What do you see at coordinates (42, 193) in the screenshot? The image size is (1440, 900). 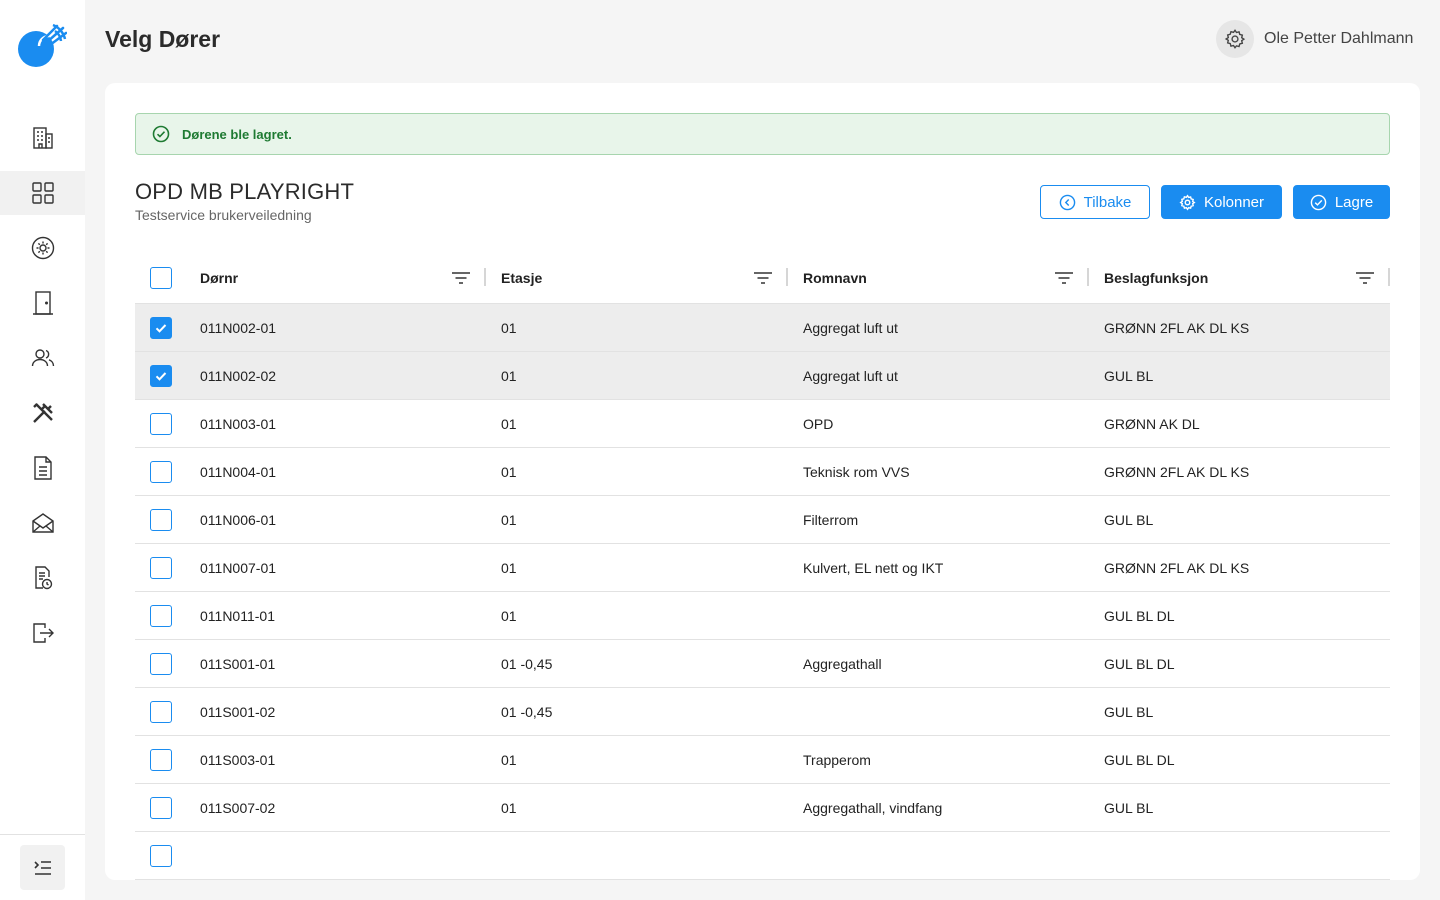 I see `nav-dashboard` at bounding box center [42, 193].